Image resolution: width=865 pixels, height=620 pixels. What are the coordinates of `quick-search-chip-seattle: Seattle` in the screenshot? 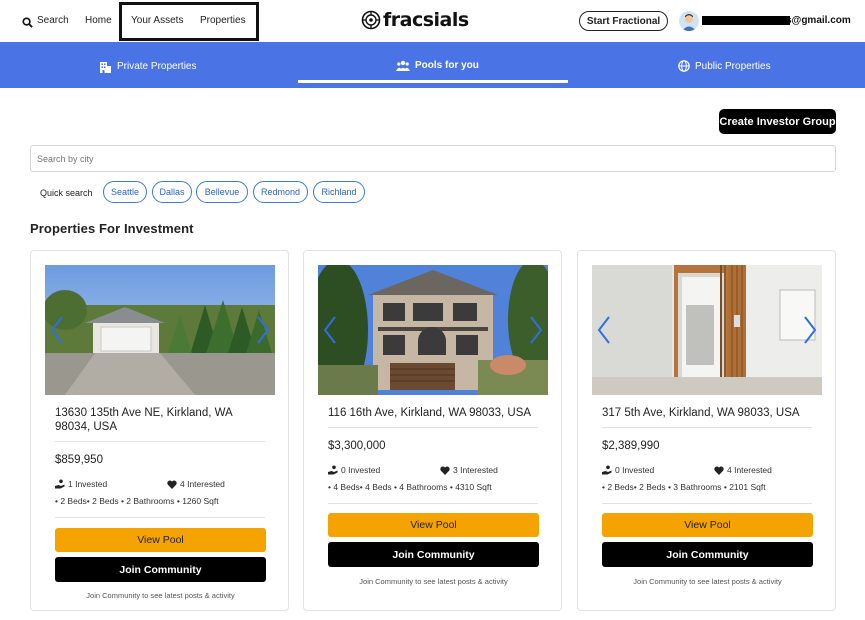 It's located at (125, 192).